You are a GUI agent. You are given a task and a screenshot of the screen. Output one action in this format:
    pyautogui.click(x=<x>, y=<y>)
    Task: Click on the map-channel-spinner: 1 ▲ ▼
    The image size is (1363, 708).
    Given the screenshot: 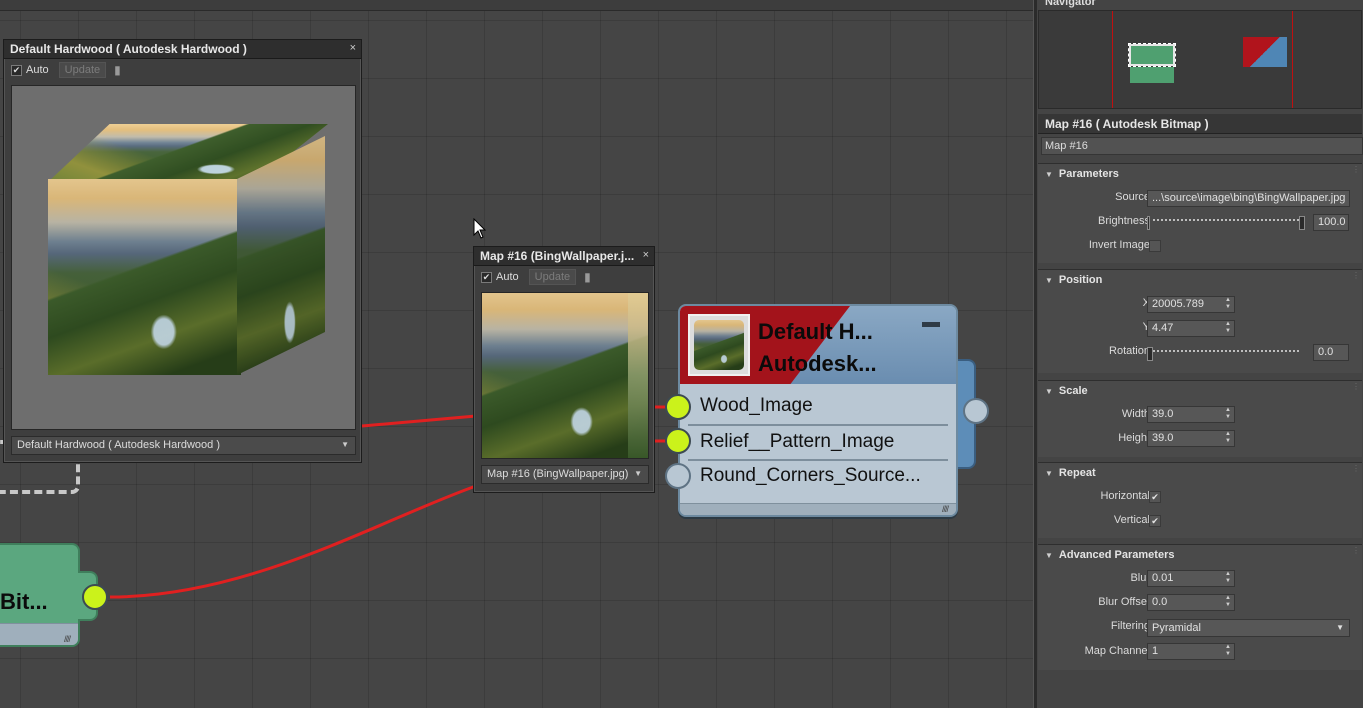 What is the action you would take?
    pyautogui.click(x=1191, y=651)
    